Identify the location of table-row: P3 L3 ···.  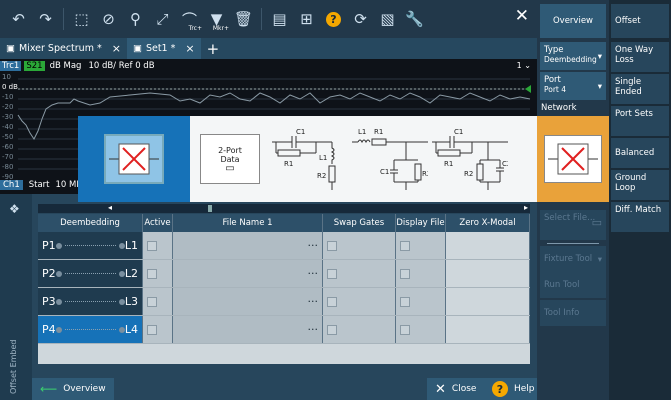
(284, 302).